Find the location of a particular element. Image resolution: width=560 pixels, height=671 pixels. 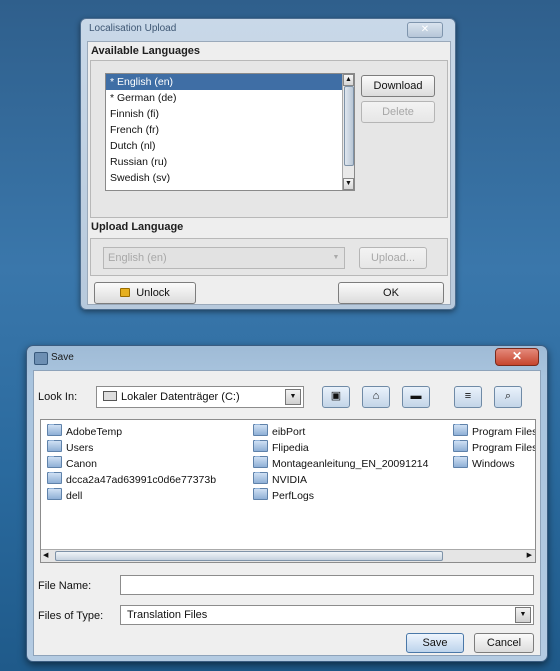

language-item: Dutch (nl) is located at coordinates (230, 146).